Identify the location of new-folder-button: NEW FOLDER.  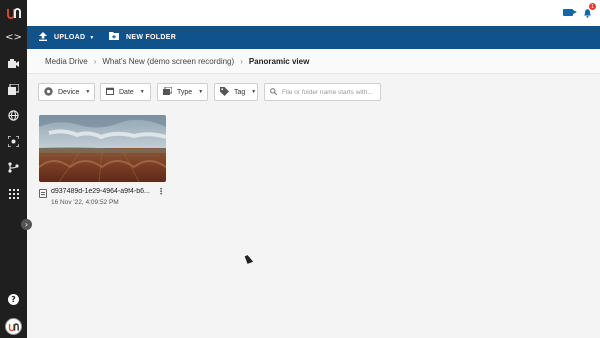
(142, 37).